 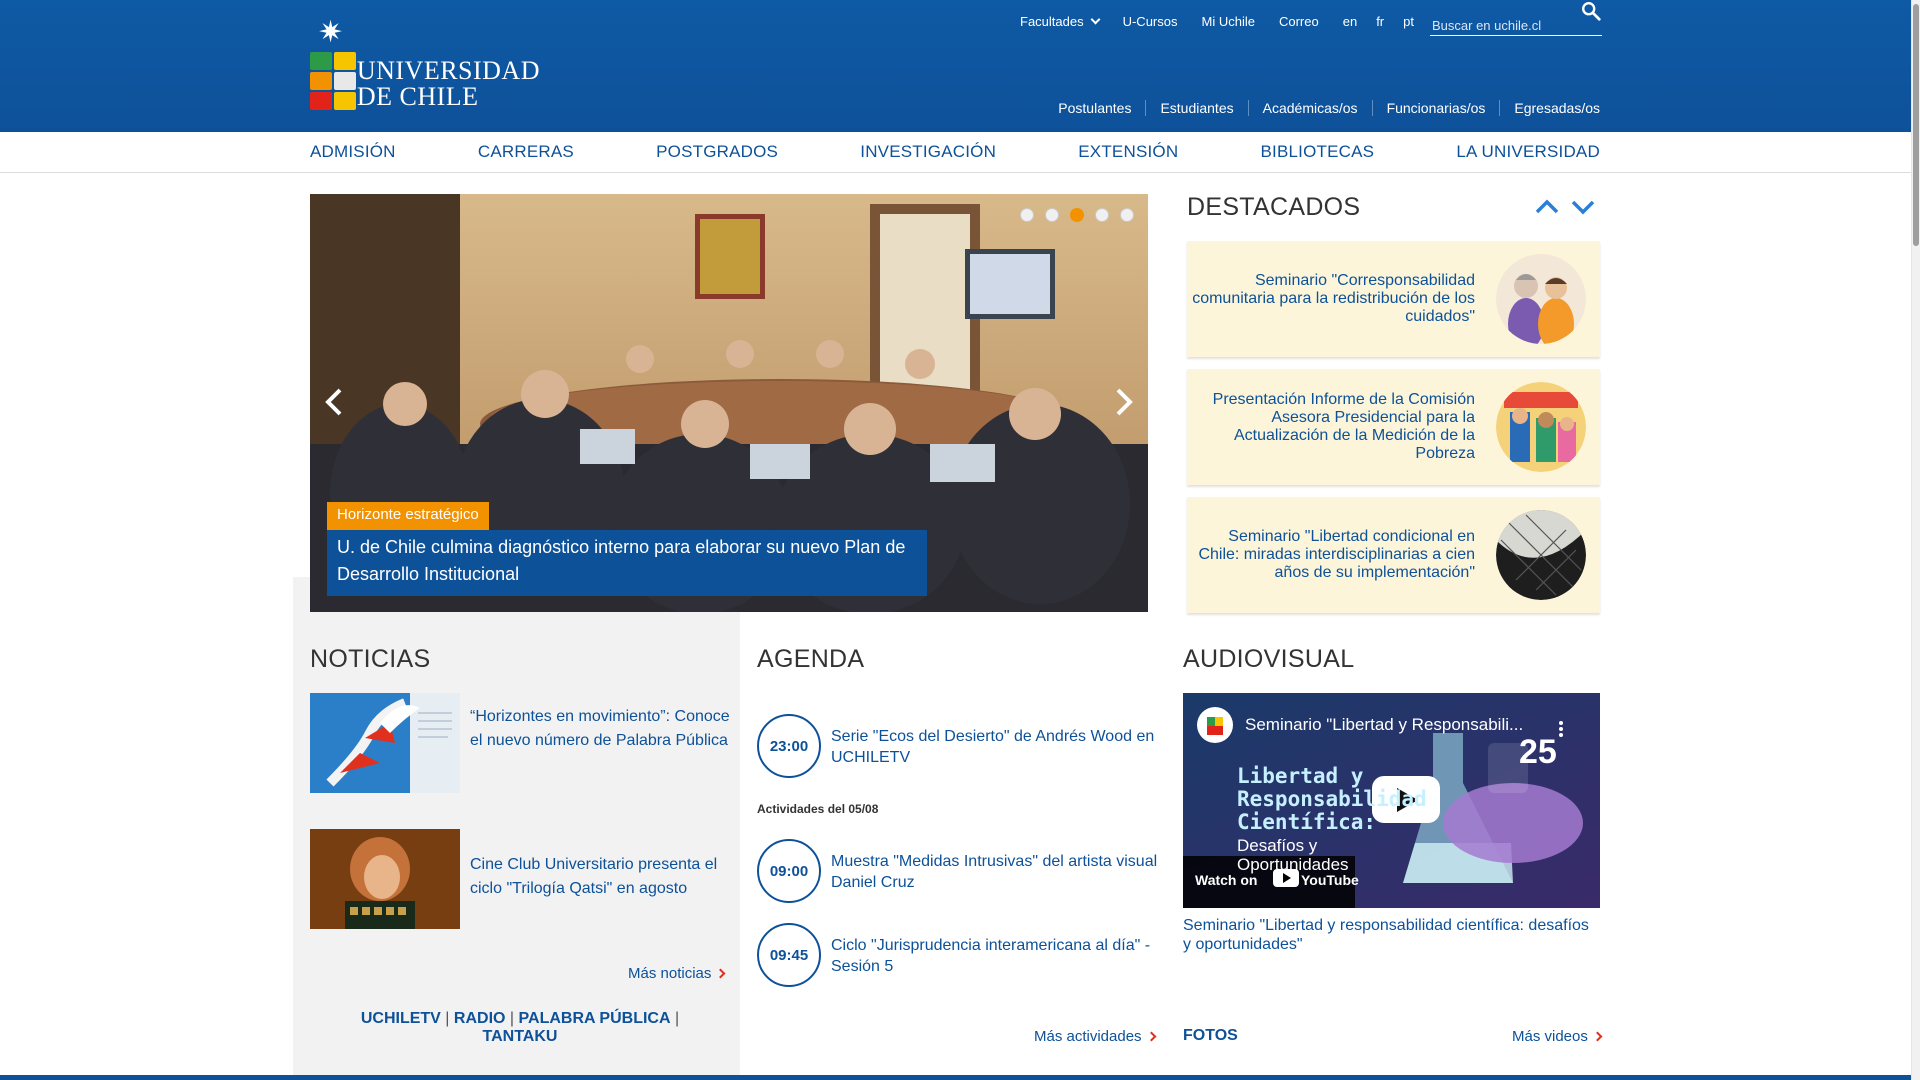 I want to click on audiovisual-title: AUDIOVISUAL, so click(x=1269, y=659).